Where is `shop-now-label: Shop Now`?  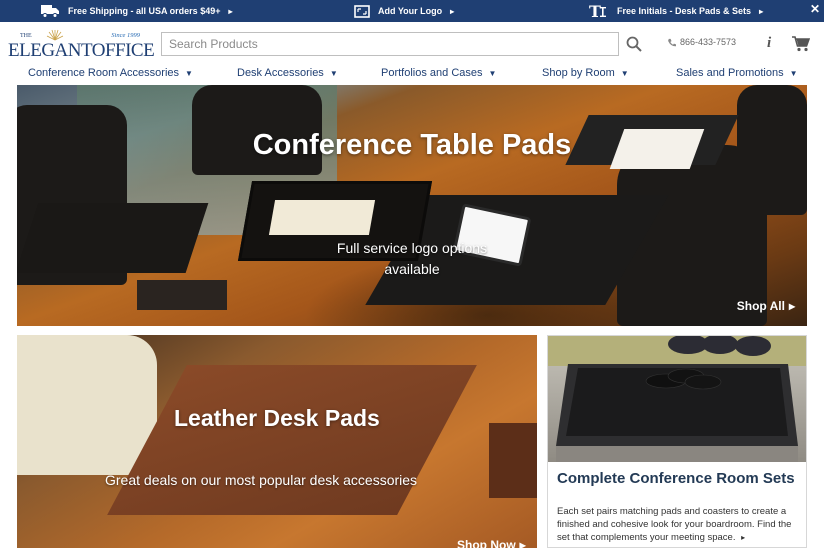
shop-now-label: Shop Now is located at coordinates (486, 543).